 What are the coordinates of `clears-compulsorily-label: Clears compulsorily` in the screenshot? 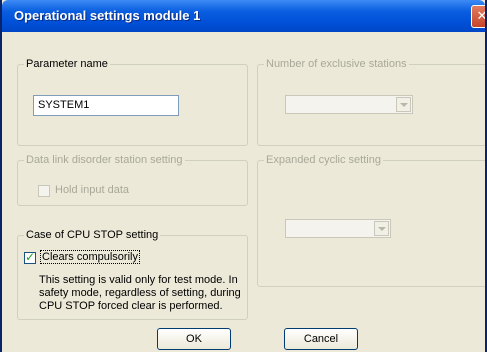 It's located at (90, 257).